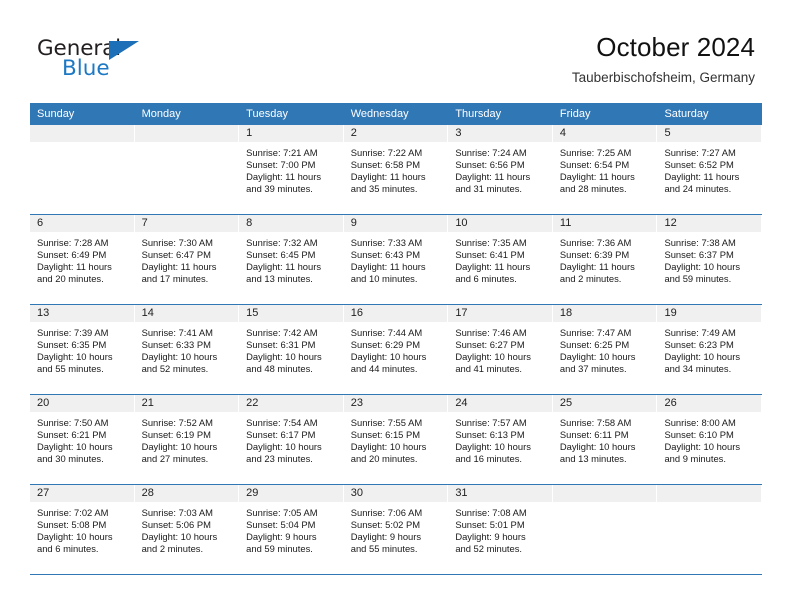 The width and height of the screenshot is (792, 612). I want to click on day-number: 2, so click(395, 133).